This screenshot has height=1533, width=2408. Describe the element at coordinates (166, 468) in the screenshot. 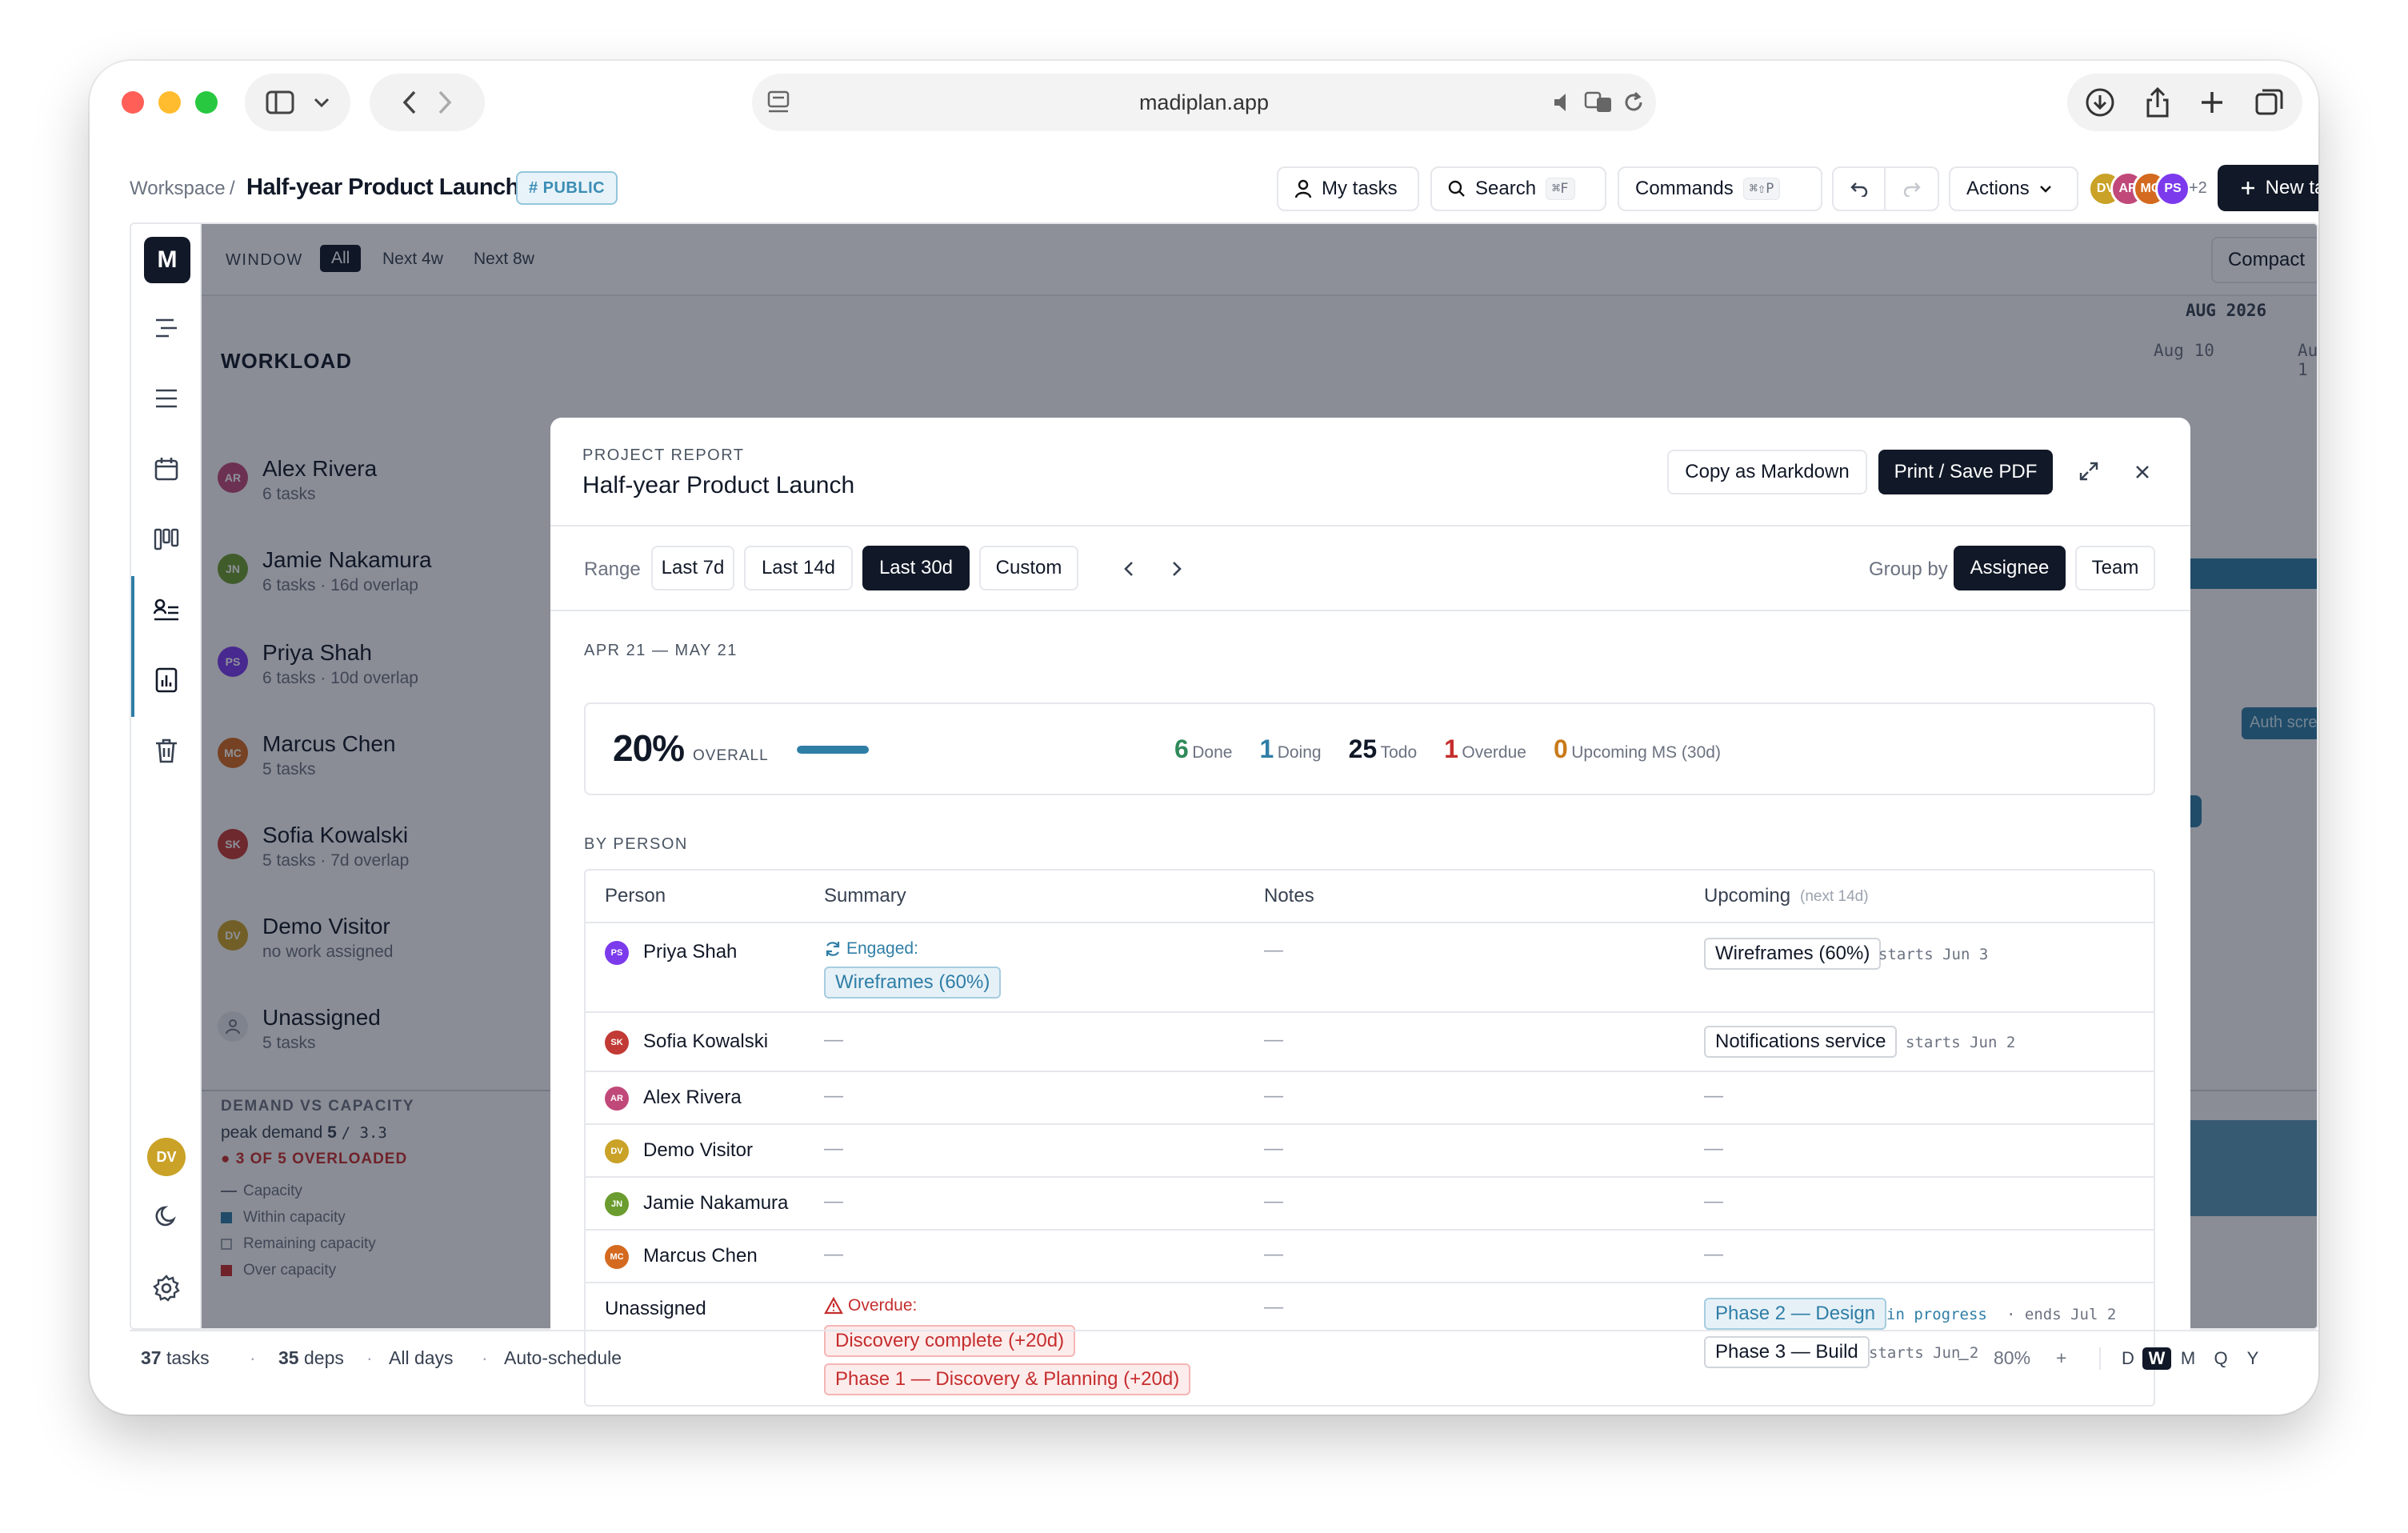

I see `calendar-icon` at that location.